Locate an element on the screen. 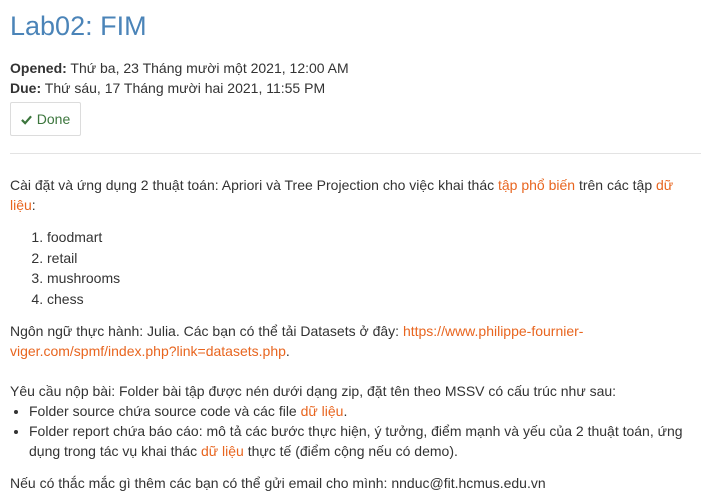 This screenshot has width=709, height=496. opened-value: Thứ ba, 23 Tháng mười một 2021, 12:00 AM is located at coordinates (207, 68).